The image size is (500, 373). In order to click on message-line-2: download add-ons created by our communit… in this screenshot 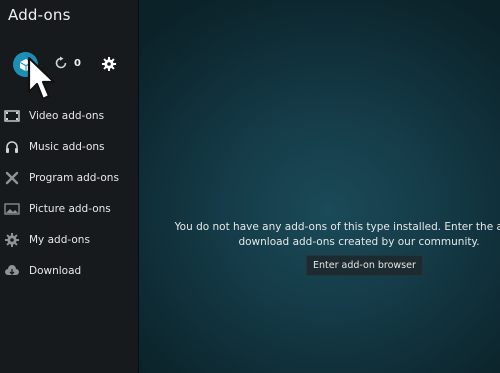, I will do `click(359, 242)`.